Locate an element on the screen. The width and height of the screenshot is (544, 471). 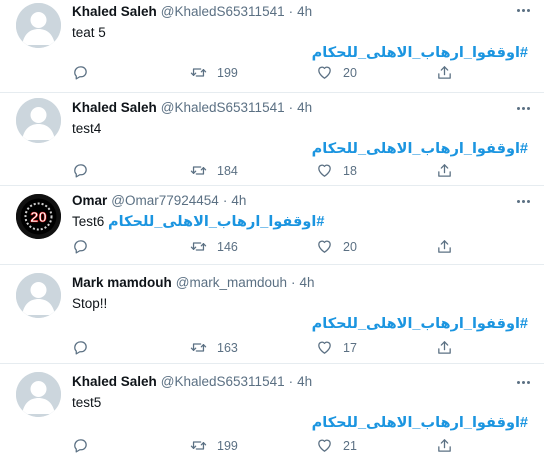
like-count: 18 is located at coordinates (350, 170).